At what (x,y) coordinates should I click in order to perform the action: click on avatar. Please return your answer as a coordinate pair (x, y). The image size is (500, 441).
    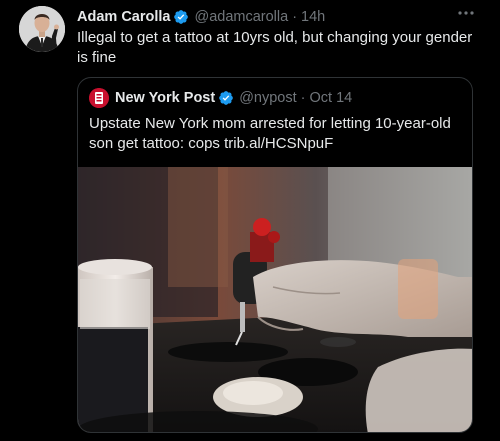
    Looking at the image, I should click on (42, 29).